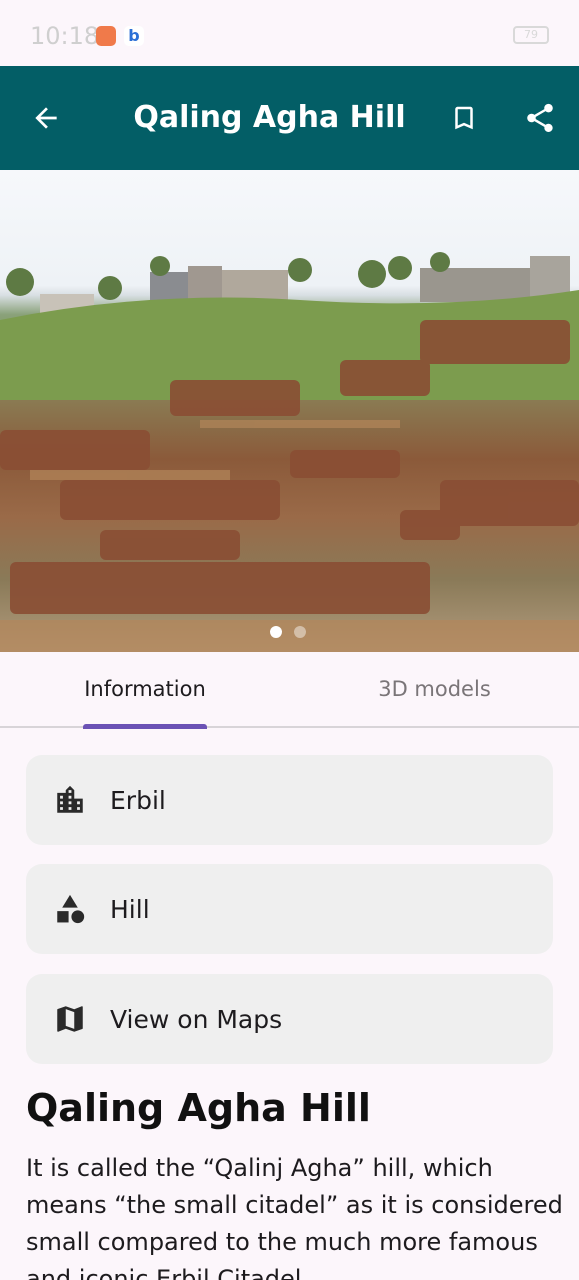  Describe the element at coordinates (289, 909) in the screenshot. I see `type-card: Hill` at that location.